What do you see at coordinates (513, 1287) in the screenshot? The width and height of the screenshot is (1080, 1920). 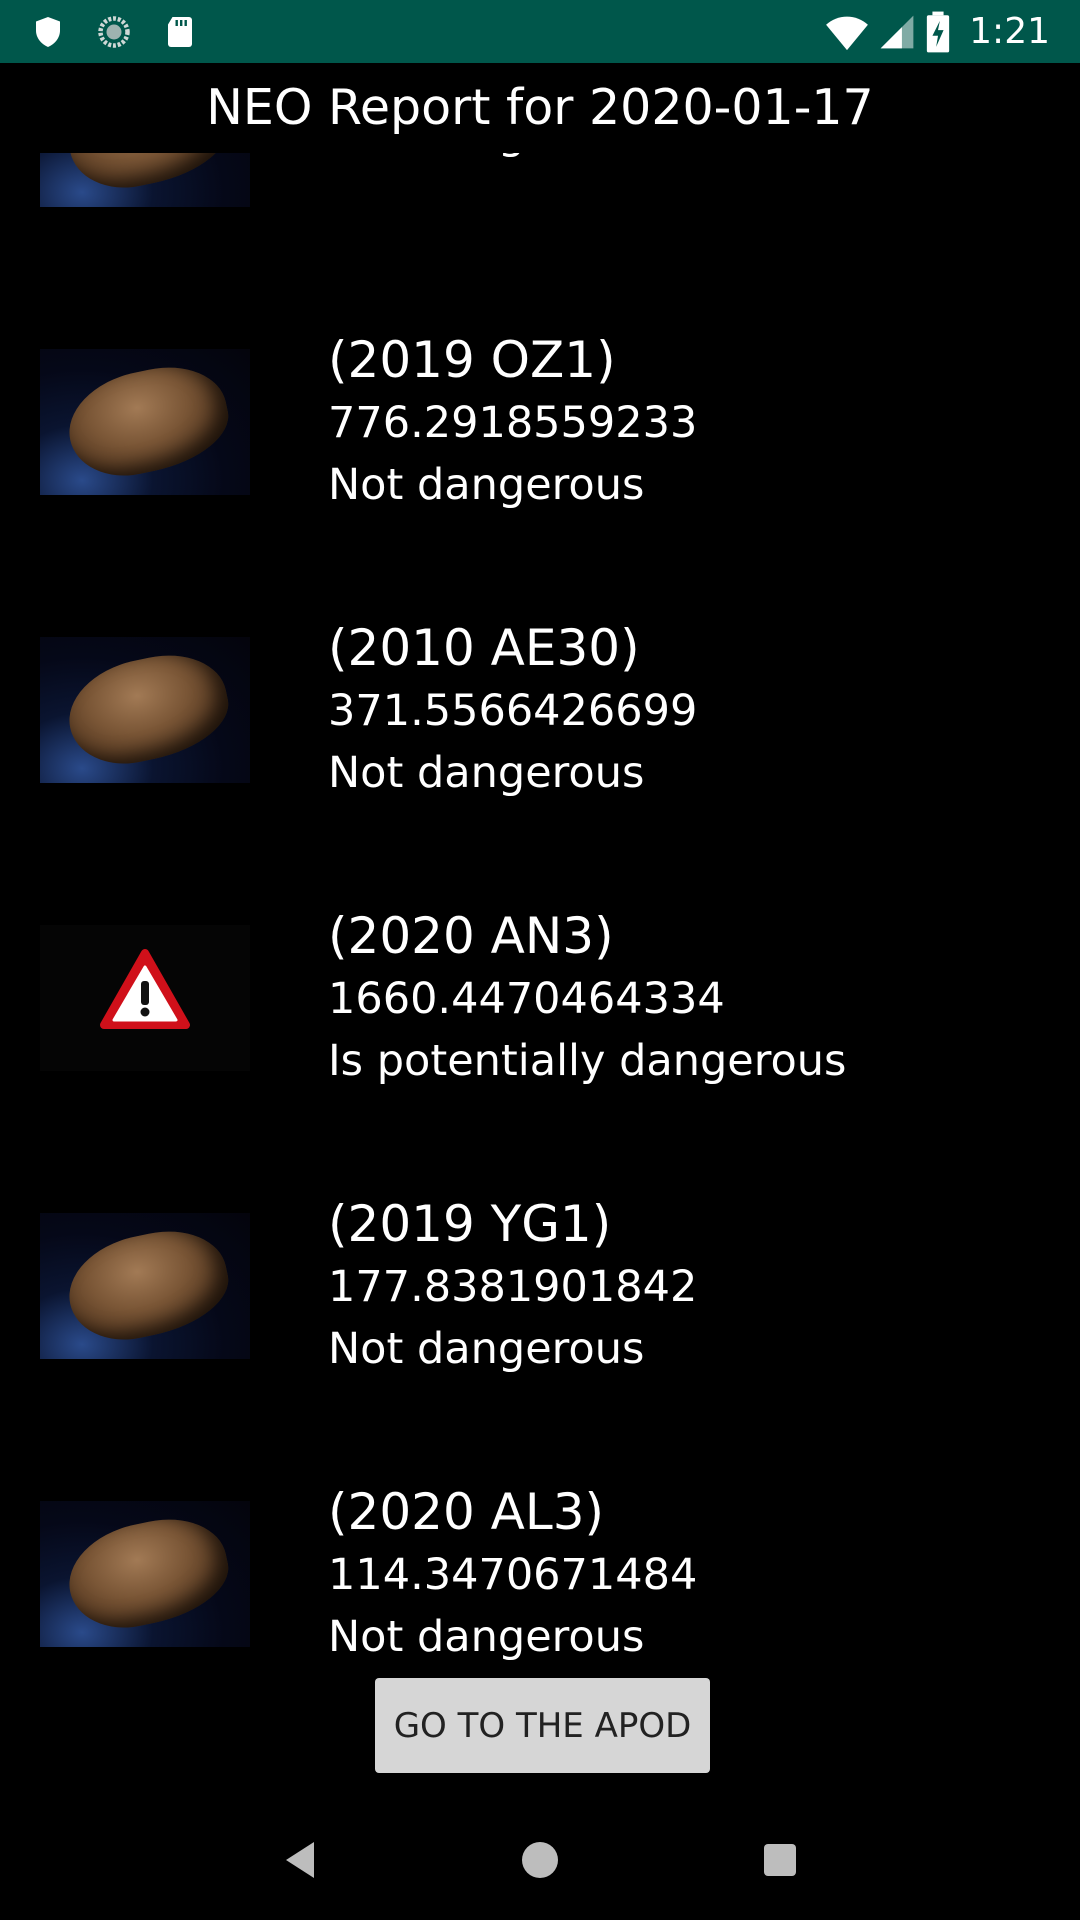 I see `neo-value: 177.8381901842` at bounding box center [513, 1287].